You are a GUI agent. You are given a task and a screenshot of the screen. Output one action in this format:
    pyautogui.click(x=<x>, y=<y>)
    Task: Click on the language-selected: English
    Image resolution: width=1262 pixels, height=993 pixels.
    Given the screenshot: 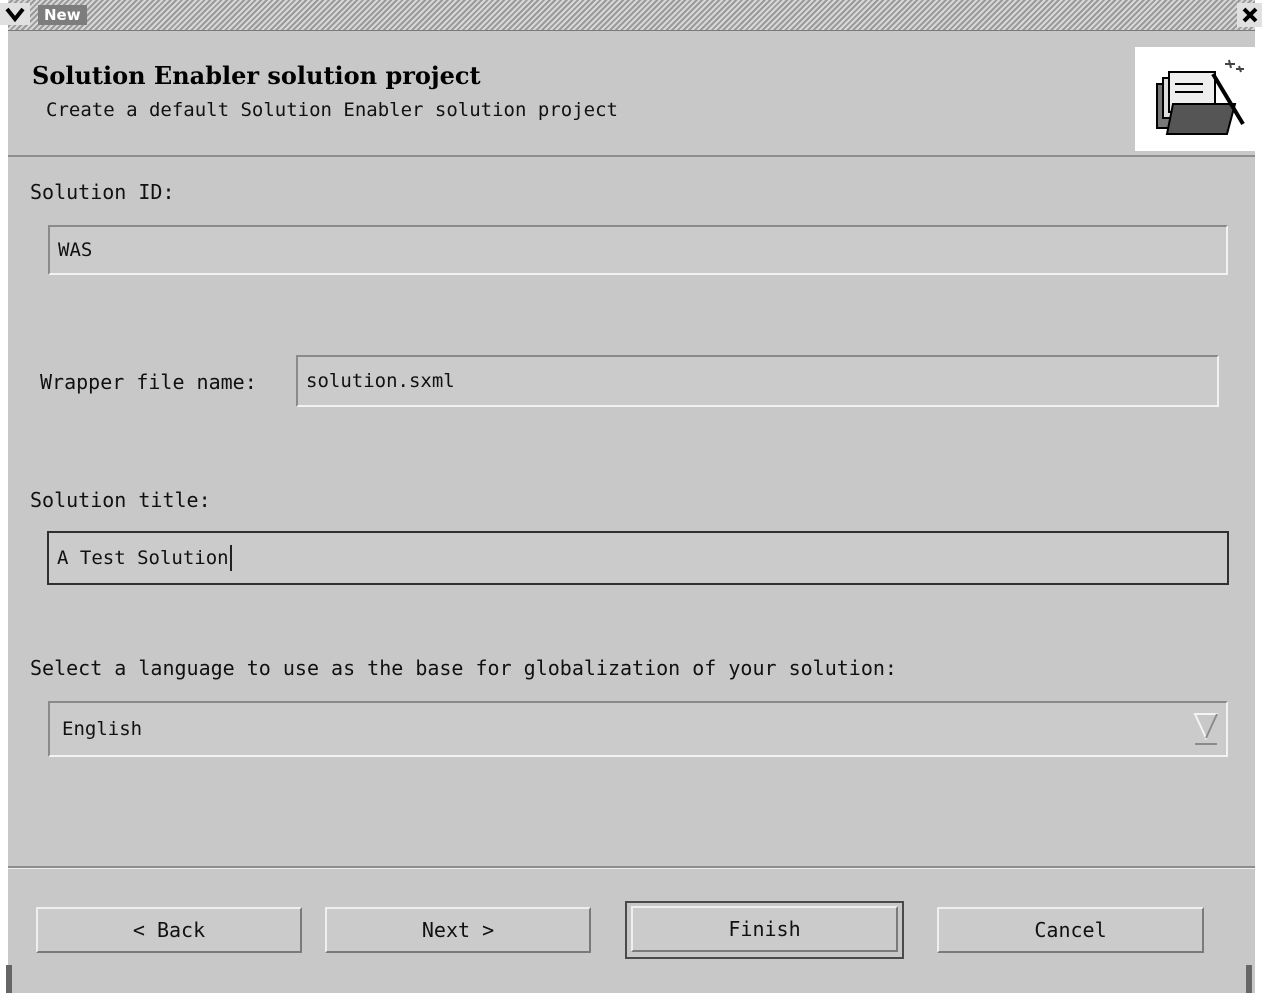 What is the action you would take?
    pyautogui.click(x=102, y=729)
    